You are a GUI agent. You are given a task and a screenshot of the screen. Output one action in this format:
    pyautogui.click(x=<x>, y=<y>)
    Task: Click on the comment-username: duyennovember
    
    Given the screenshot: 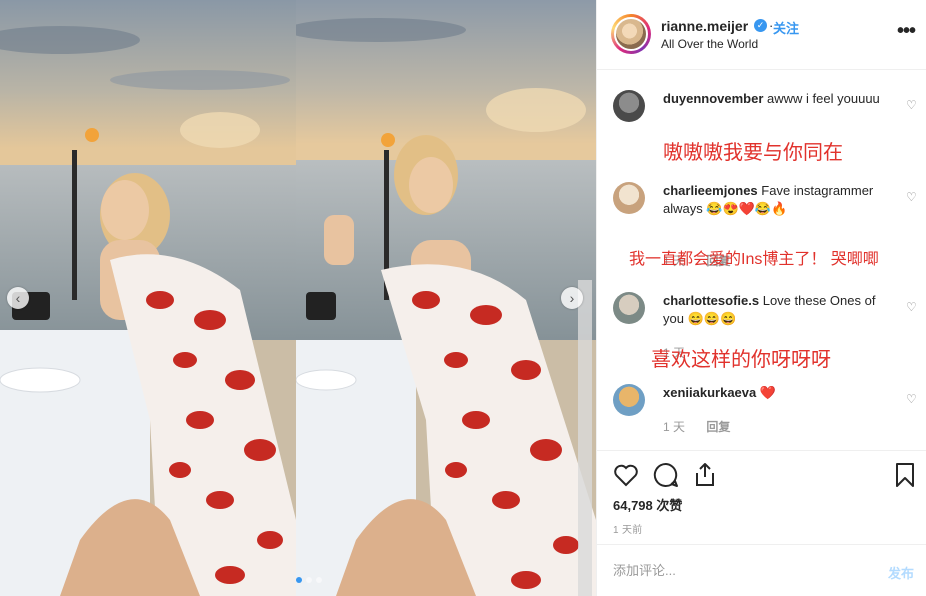 What is the action you would take?
    pyautogui.click(x=713, y=98)
    